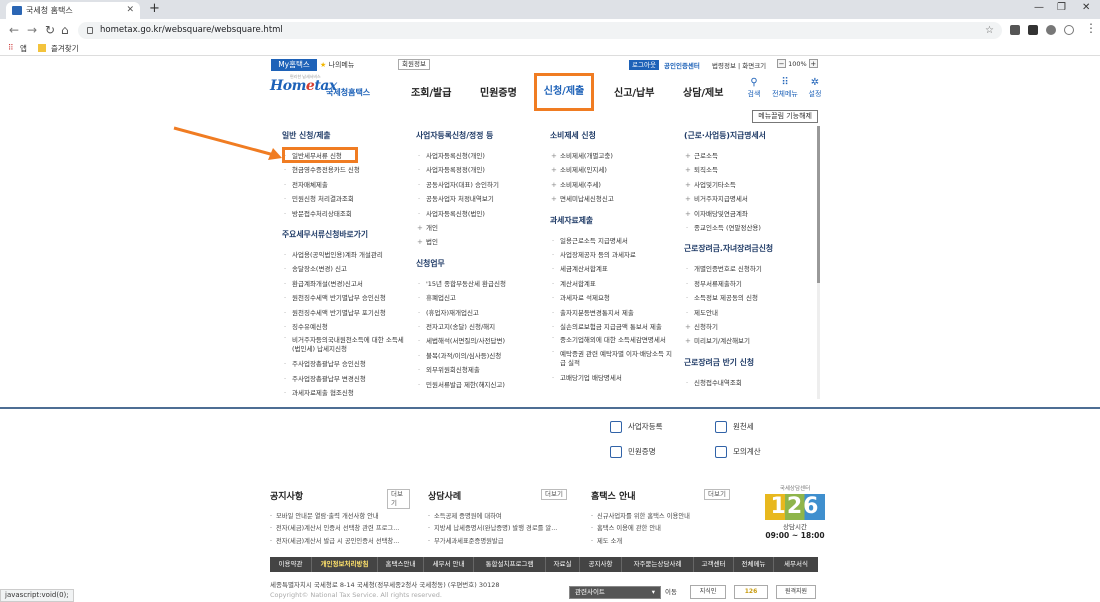 The image size is (1100, 602). I want to click on menu-item: 전자고지(송달) 신청/해지, so click(461, 327).